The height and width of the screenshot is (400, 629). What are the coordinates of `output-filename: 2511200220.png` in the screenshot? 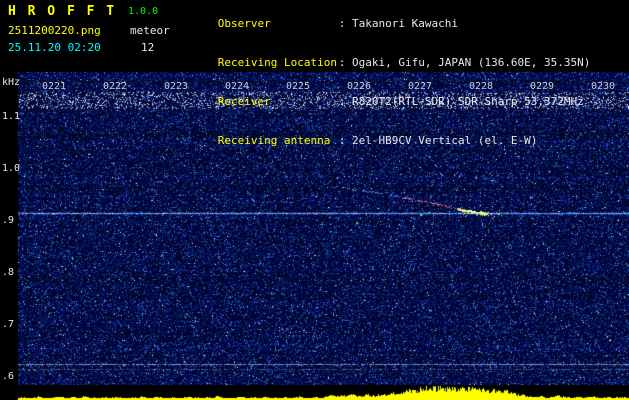 It's located at (54, 30).